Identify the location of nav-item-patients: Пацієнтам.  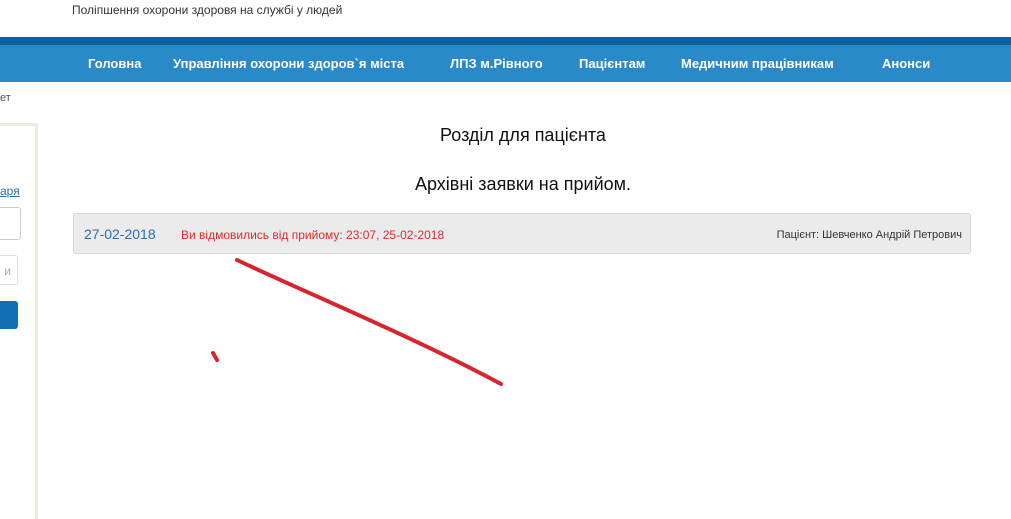
(612, 63).